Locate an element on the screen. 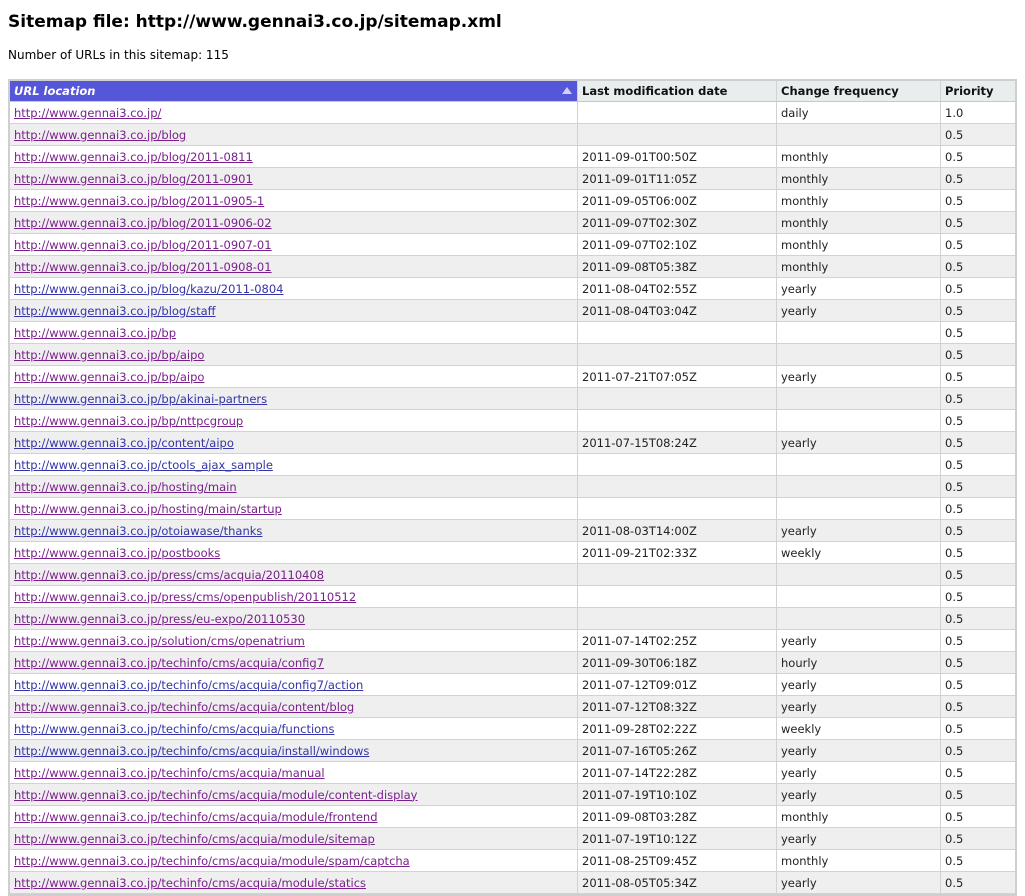 Image resolution: width=1025 pixels, height=896 pixels. table-row: http://www.gennai3.co.jp/hosting/main 0.5 is located at coordinates (512, 487).